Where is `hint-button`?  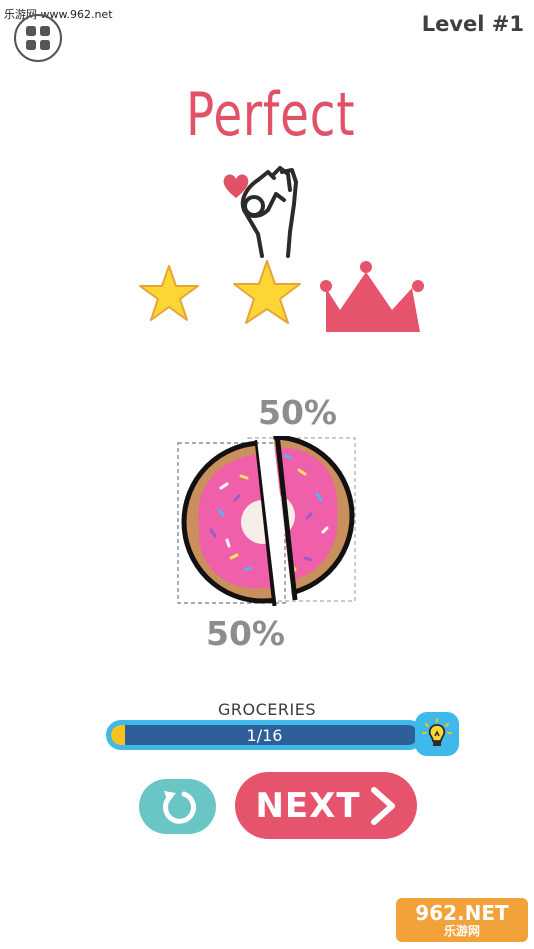
hint-button is located at coordinates (437, 734).